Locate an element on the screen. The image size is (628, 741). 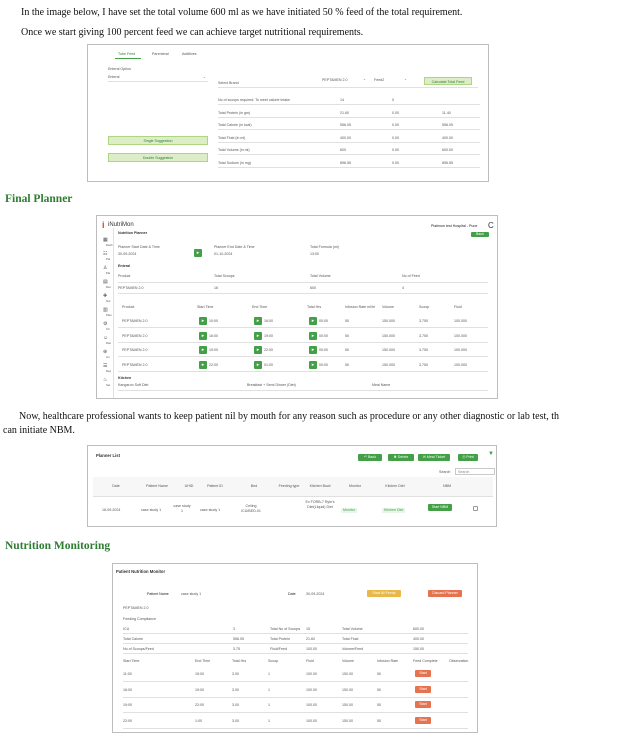
planner-field-label: Planner Start Date & Time is located at coordinates (139, 247).